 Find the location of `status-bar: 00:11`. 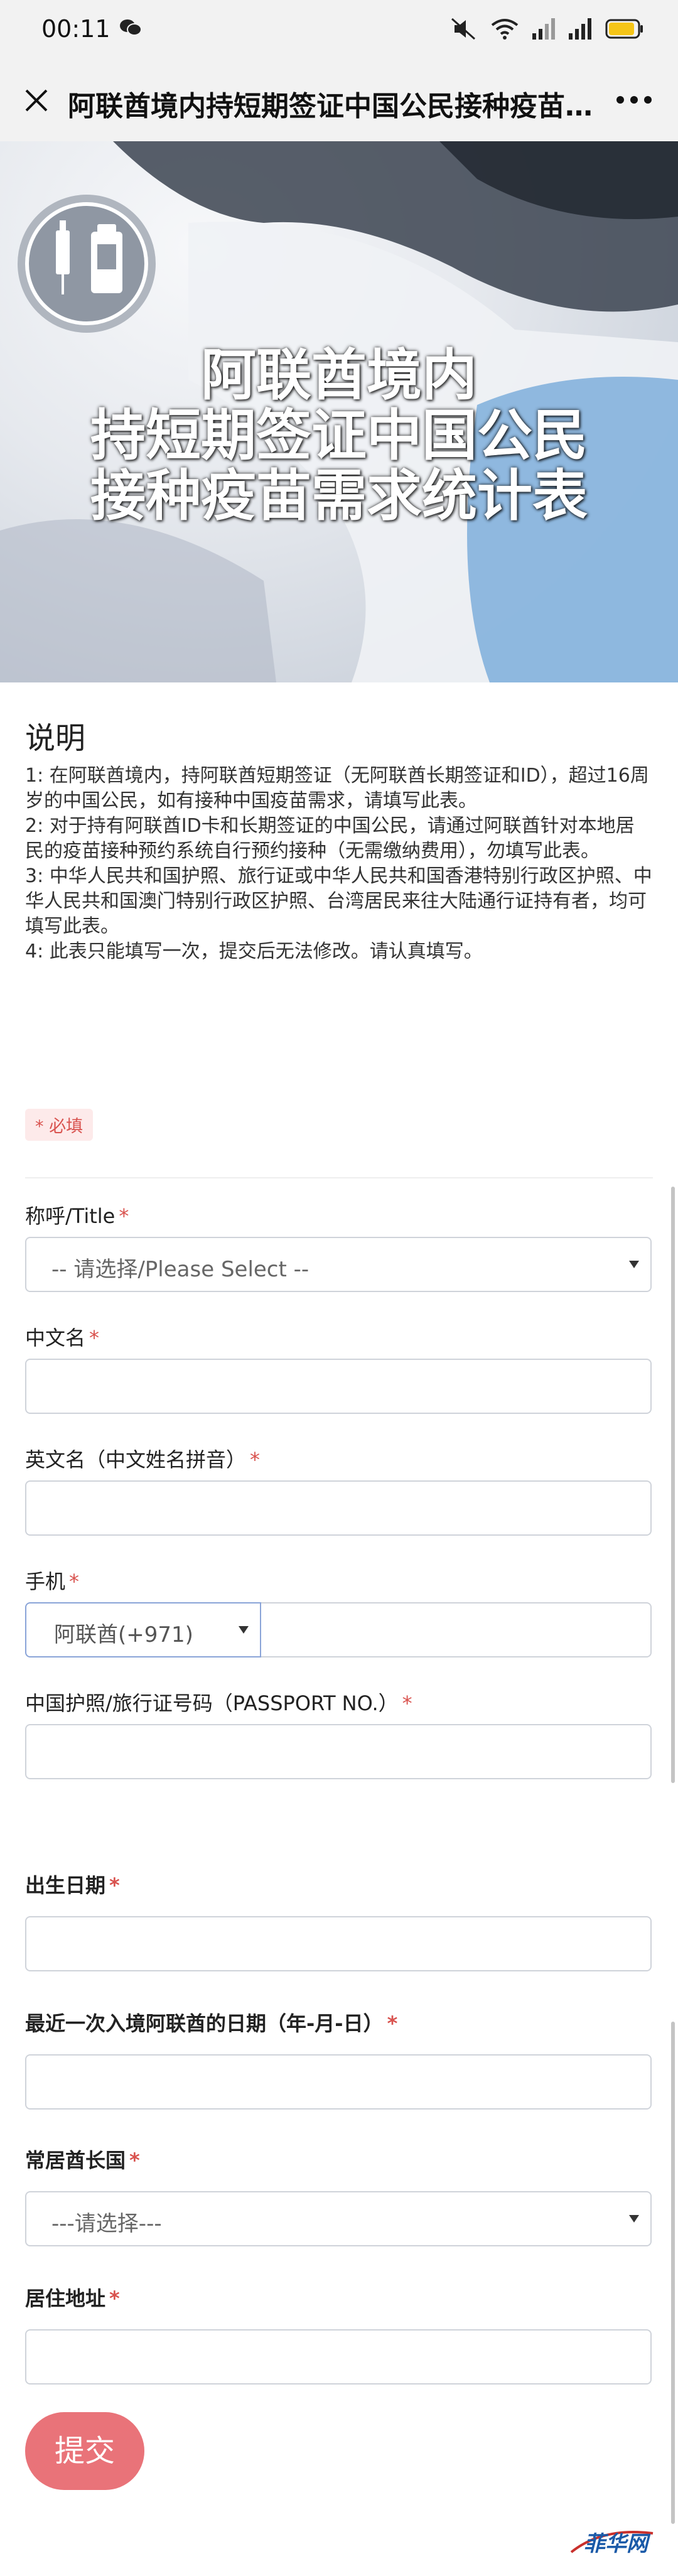

status-bar: 00:11 is located at coordinates (339, 30).